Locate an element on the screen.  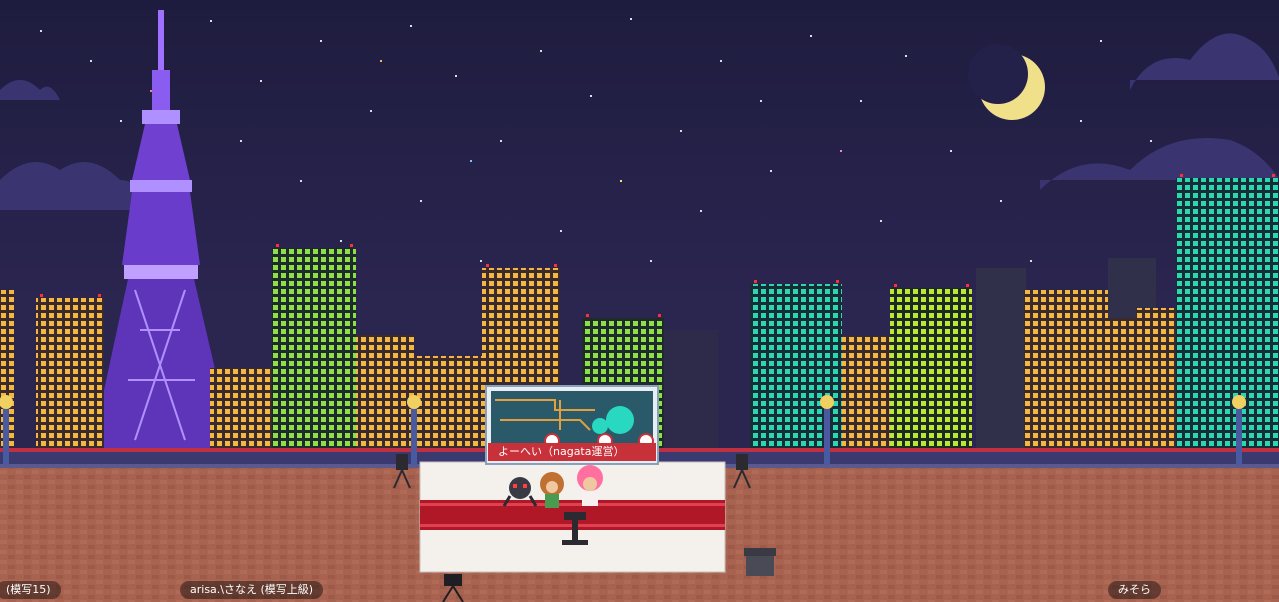
player-nametag: みそら is located at coordinates (1134, 590).